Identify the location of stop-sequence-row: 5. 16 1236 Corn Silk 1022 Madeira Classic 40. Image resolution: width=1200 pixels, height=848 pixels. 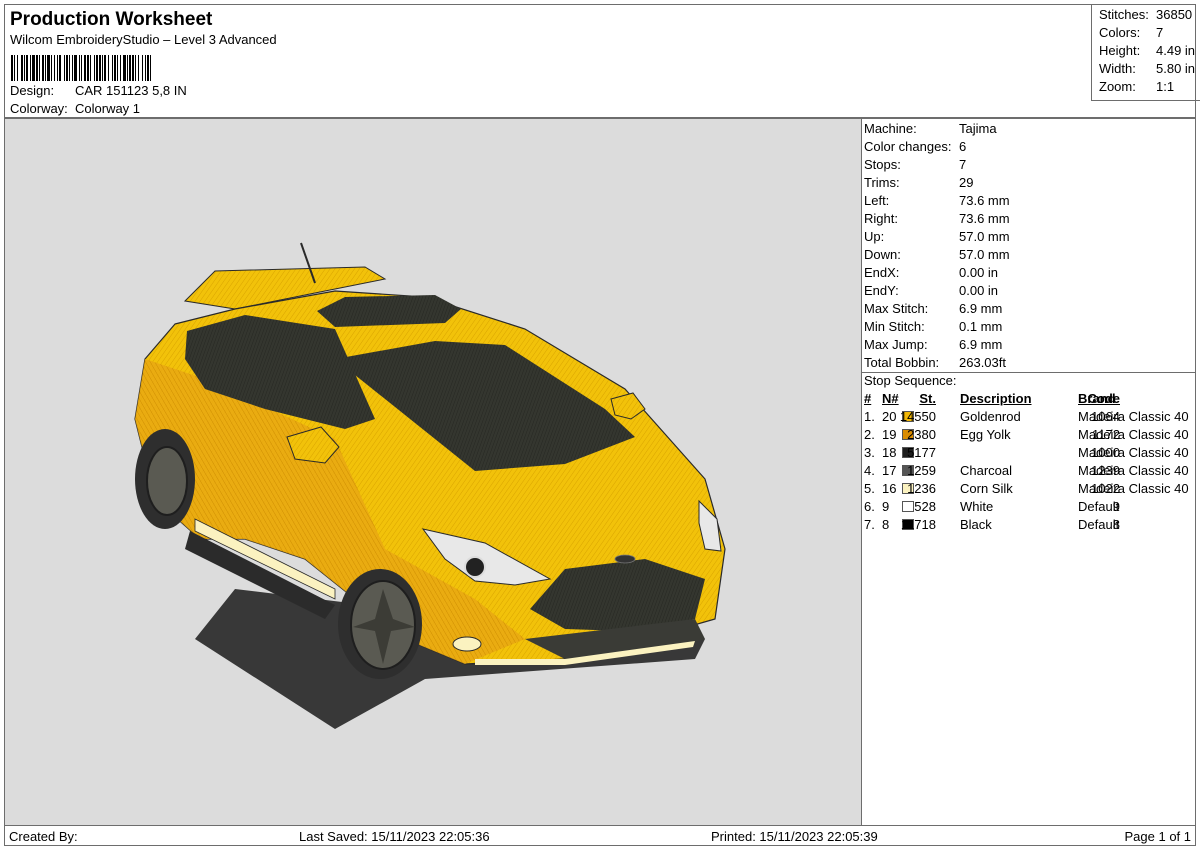
(1029, 490).